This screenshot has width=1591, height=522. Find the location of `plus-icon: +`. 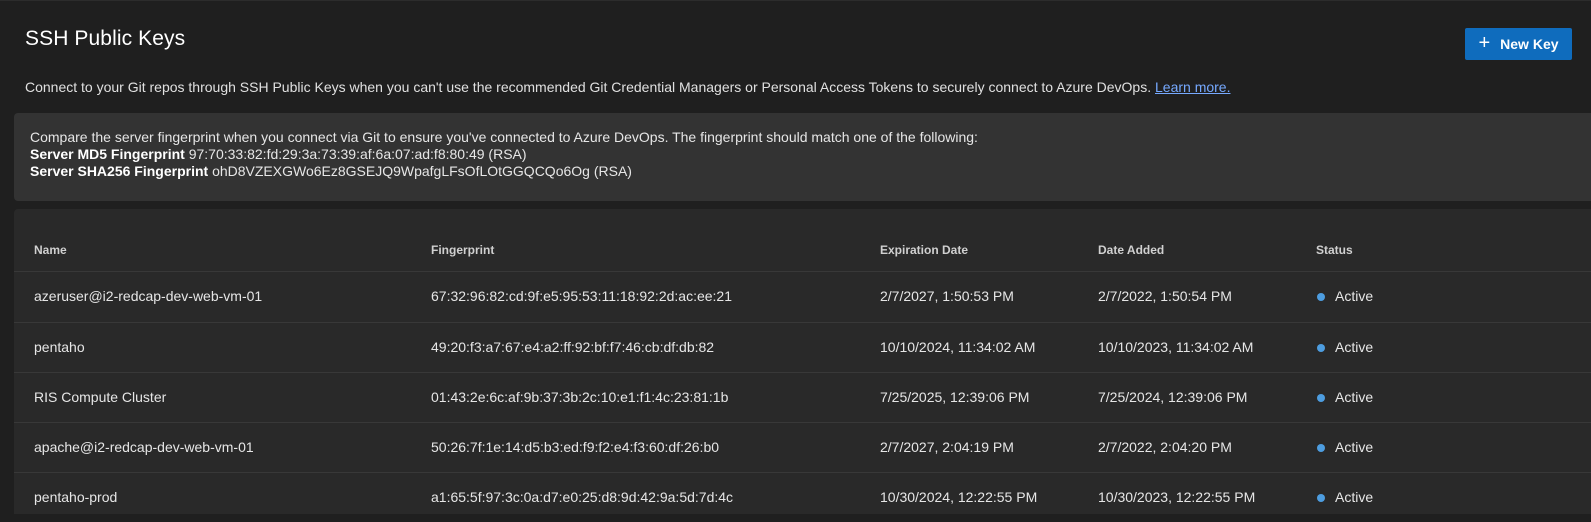

plus-icon: + is located at coordinates (1484, 43).